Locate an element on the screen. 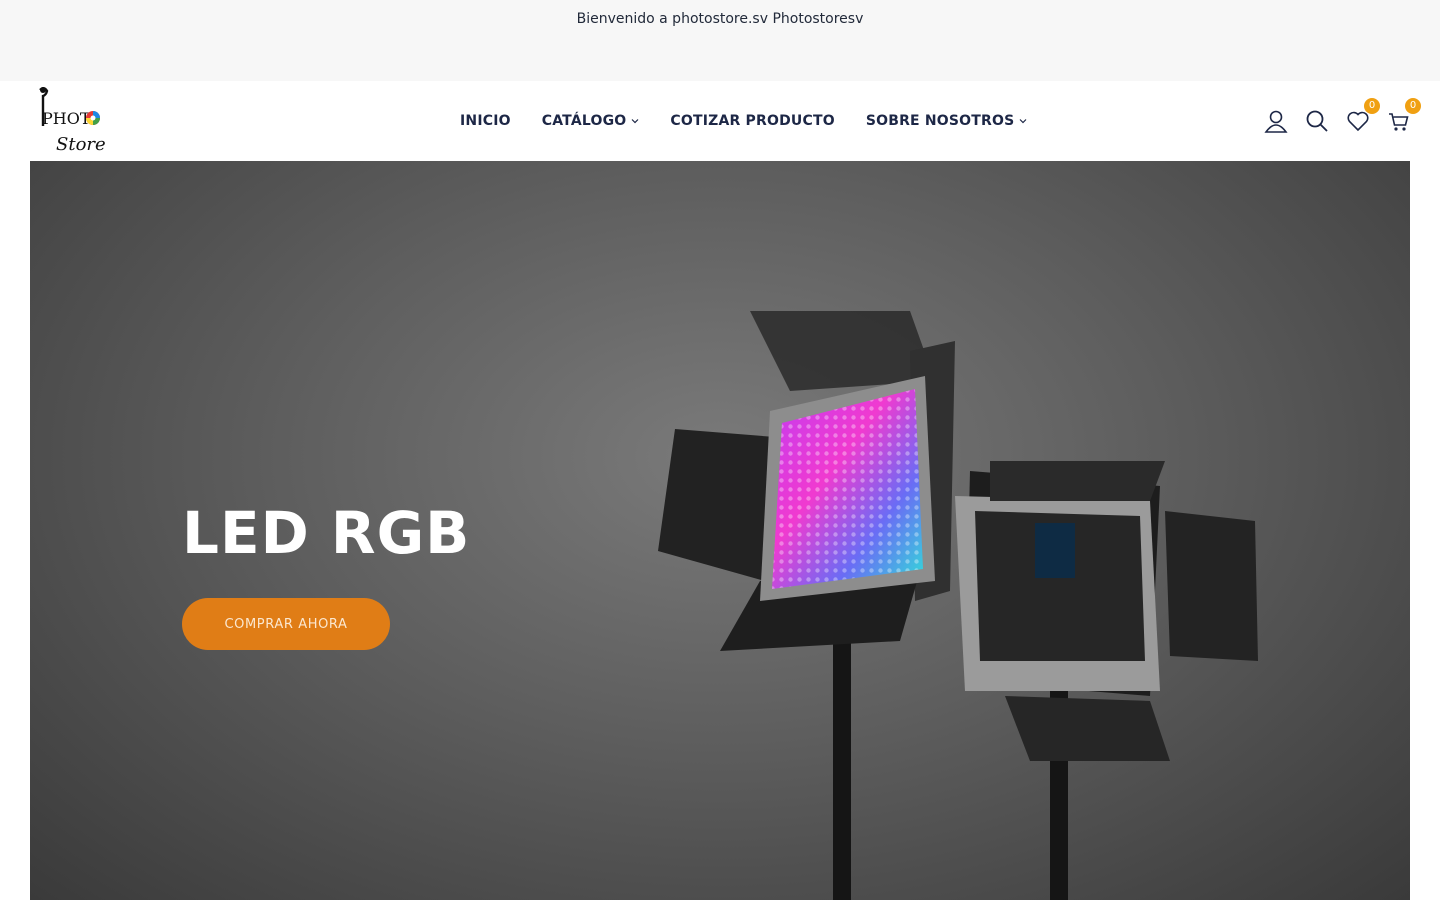 The height and width of the screenshot is (900, 1440). nav-label: CATÁLOGO is located at coordinates (584, 121).